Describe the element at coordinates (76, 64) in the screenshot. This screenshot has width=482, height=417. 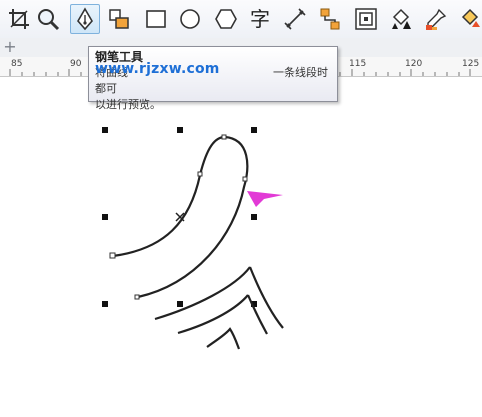
I see `ruler-label: 90` at that location.